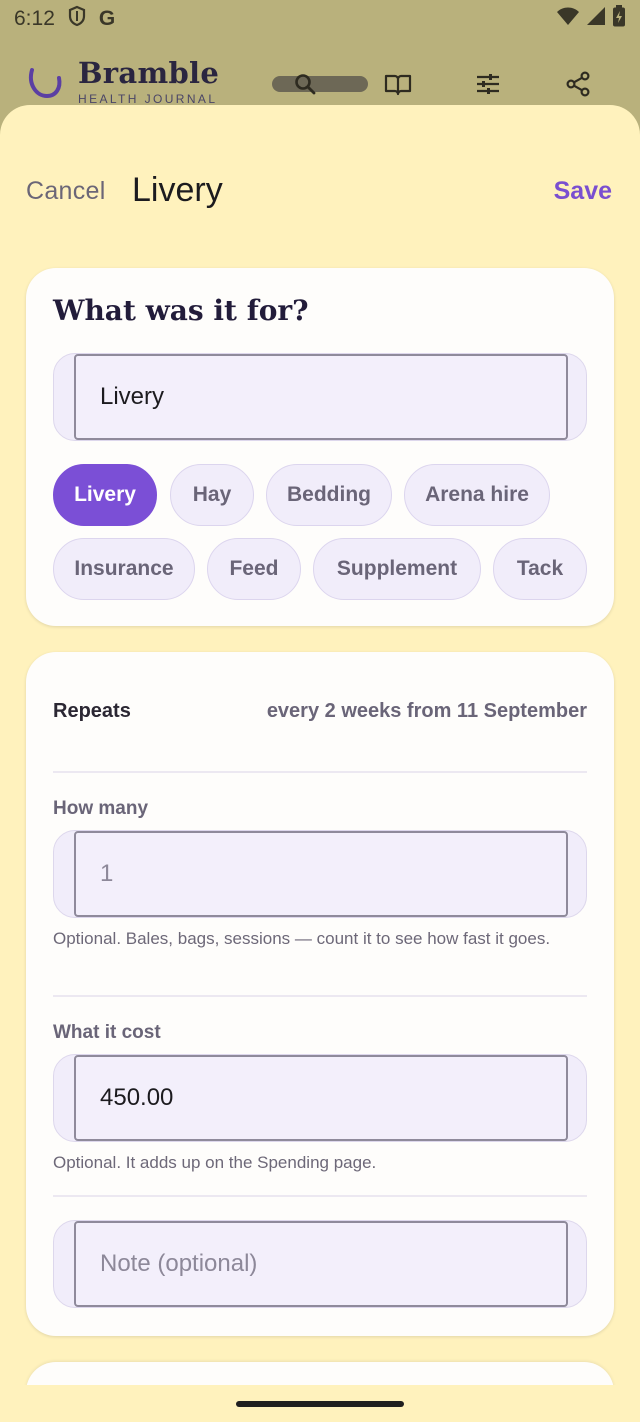  Describe the element at coordinates (578, 84) in the screenshot. I see `share-icon` at that location.